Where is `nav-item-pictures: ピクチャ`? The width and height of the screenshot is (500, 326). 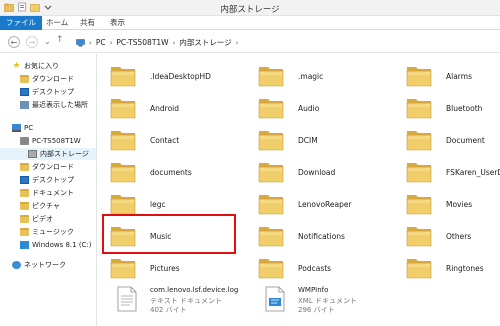 nav-item-pictures: ピクチャ is located at coordinates (40, 206).